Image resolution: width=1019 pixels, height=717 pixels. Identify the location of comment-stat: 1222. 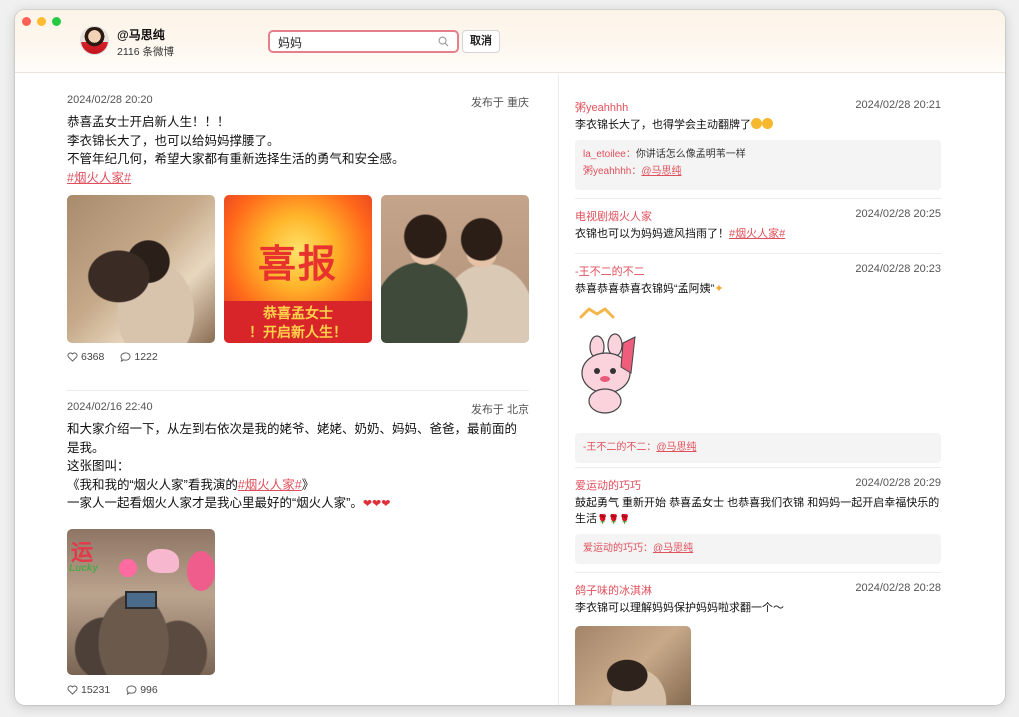
(139, 357).